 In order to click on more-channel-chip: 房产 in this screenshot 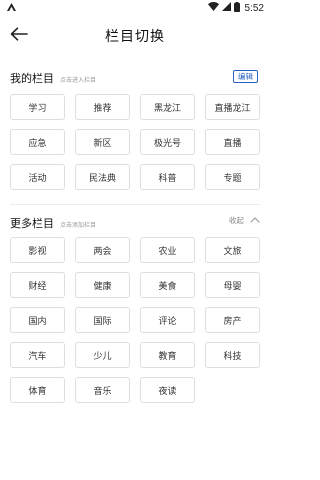, I will do `click(232, 320)`.